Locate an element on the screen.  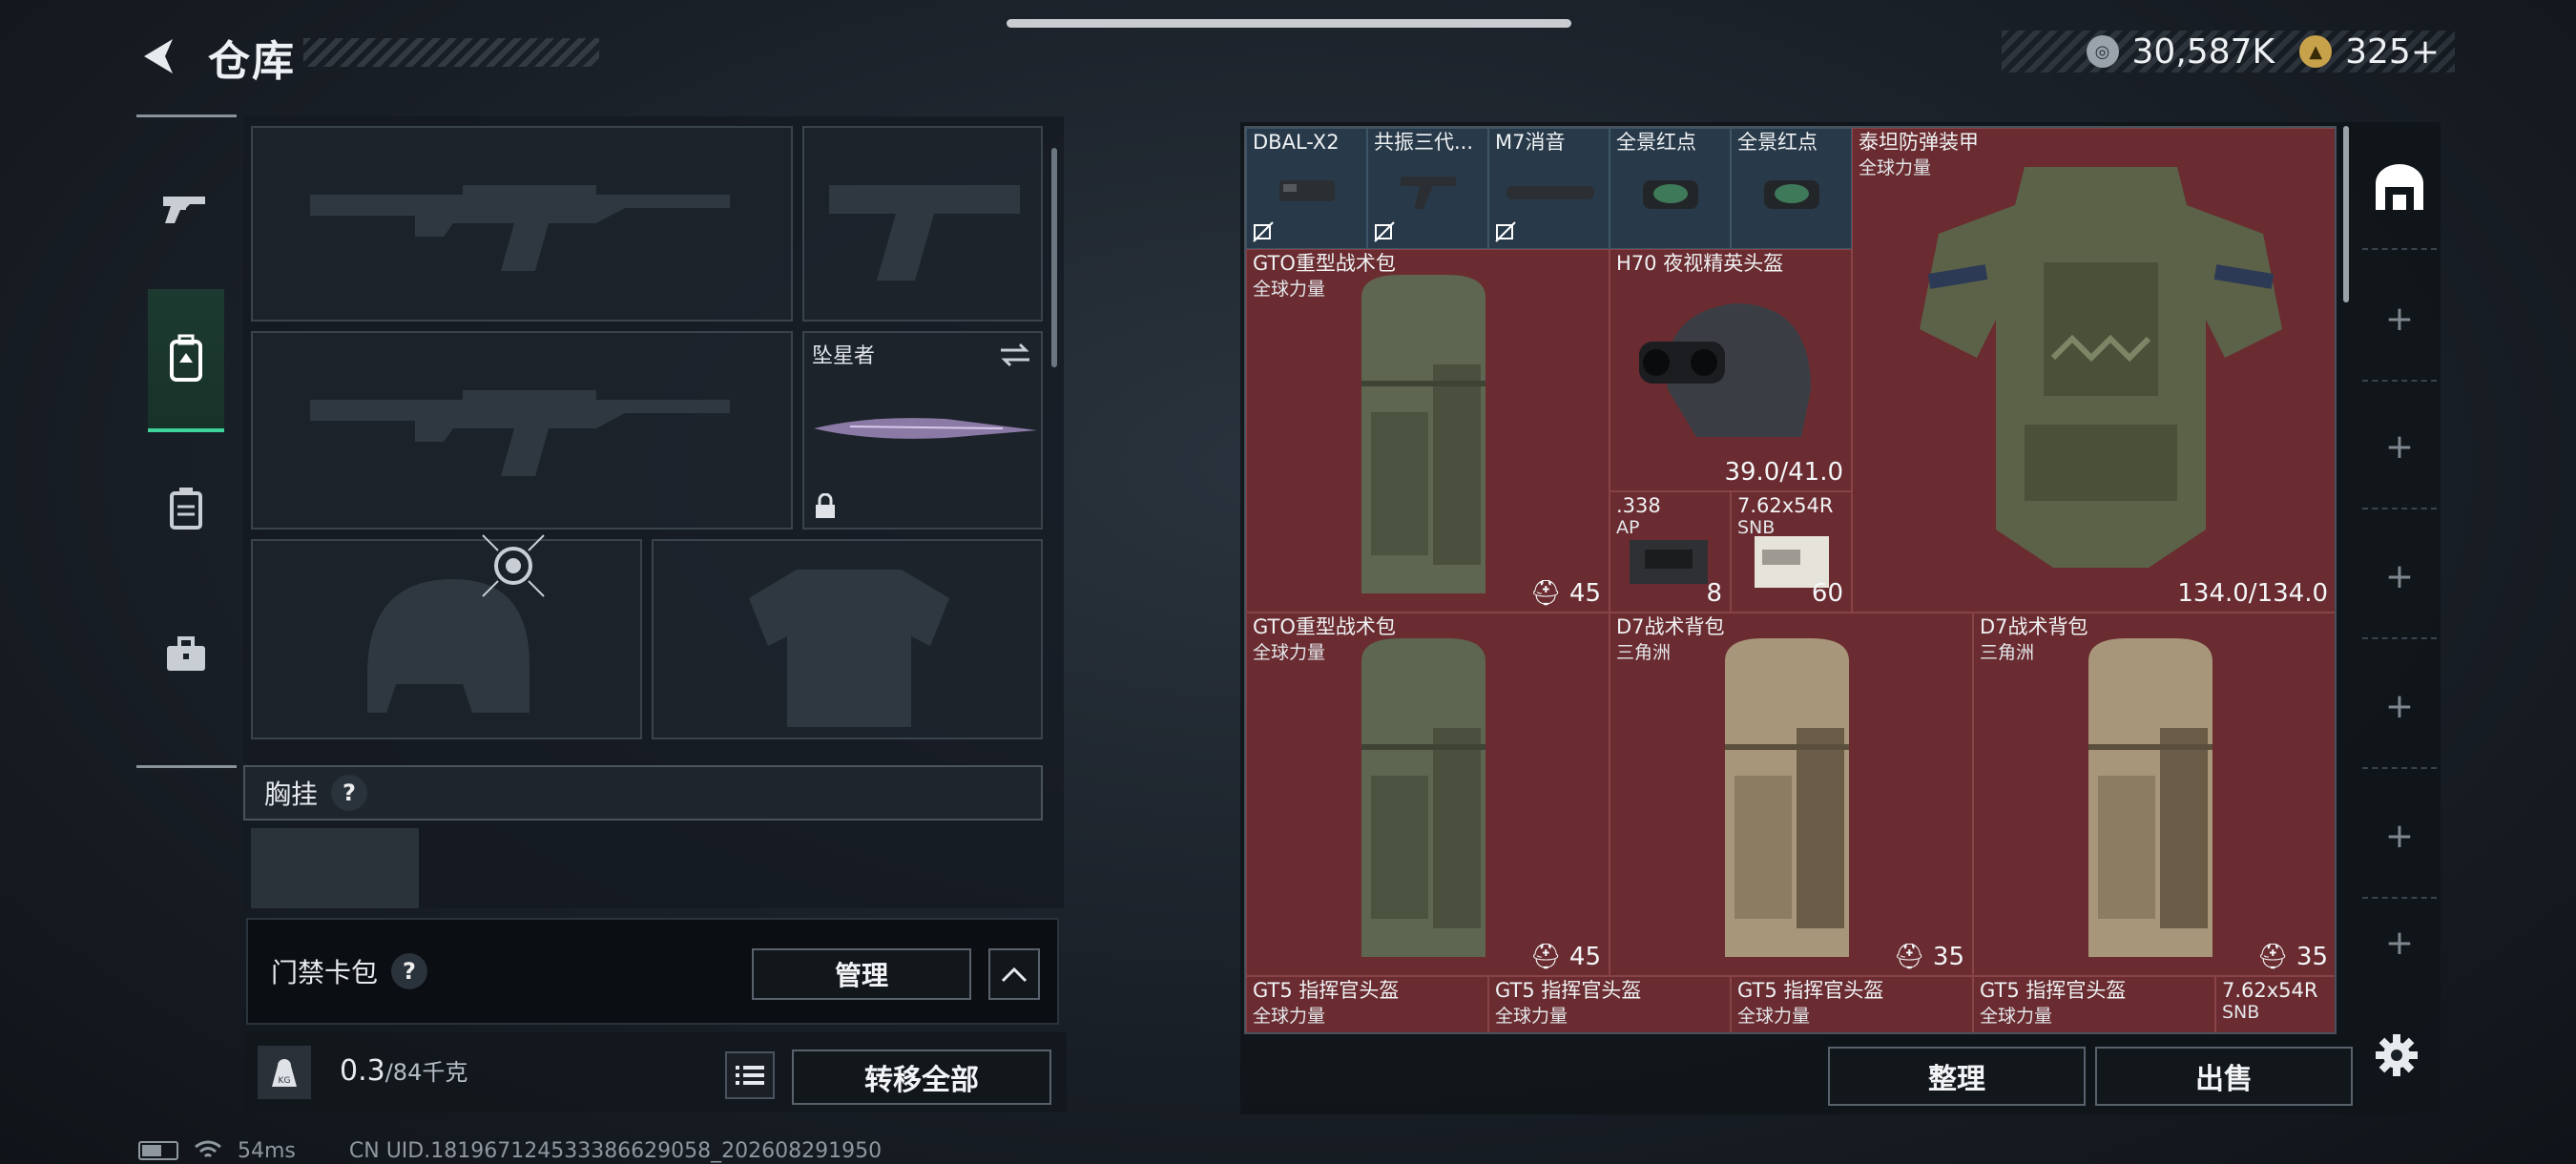
briefcase-icon is located at coordinates (186, 653).